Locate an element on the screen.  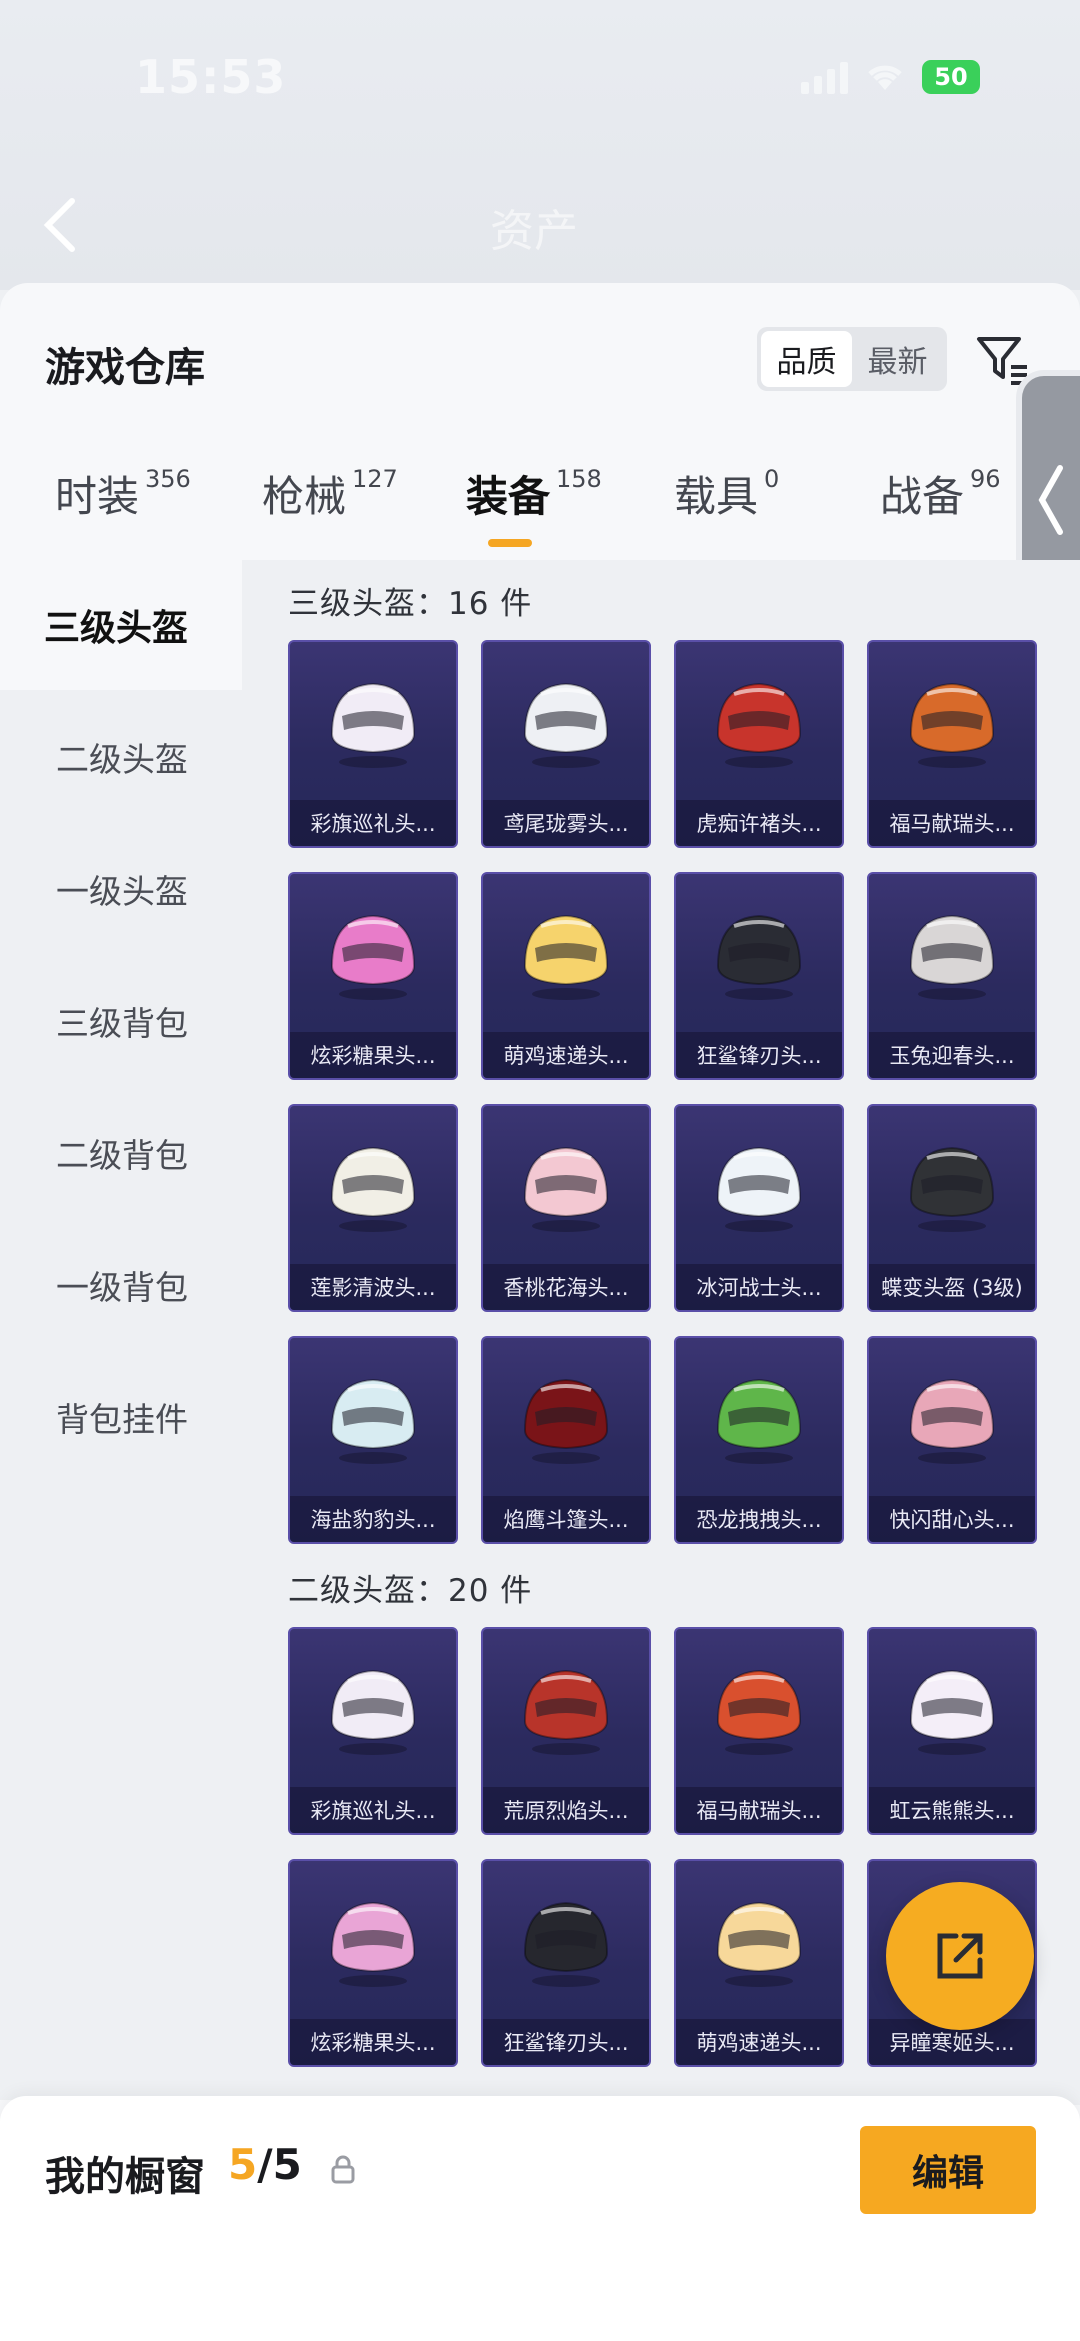
showcase-bar: 我的橱窗 5/5 编辑 is located at coordinates (540, 2218).